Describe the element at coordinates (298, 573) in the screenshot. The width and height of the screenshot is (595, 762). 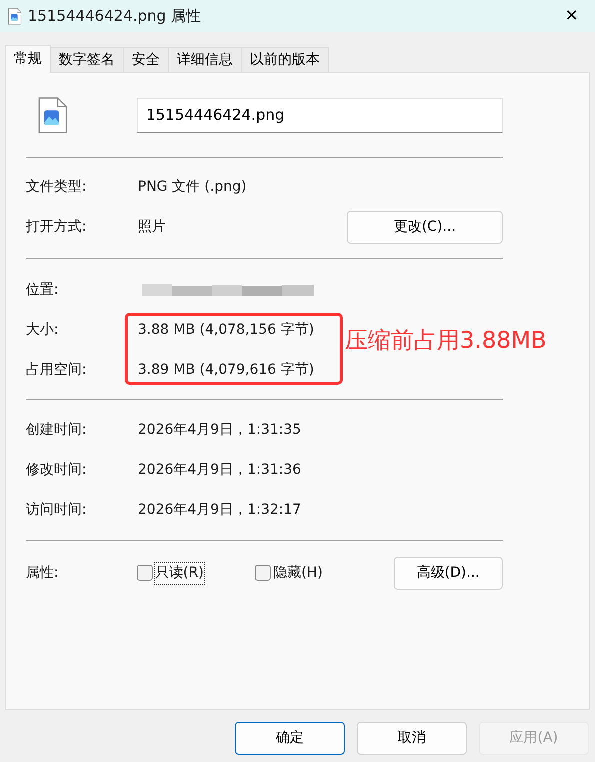
I see `checkbox-label: 隐藏(H)` at that location.